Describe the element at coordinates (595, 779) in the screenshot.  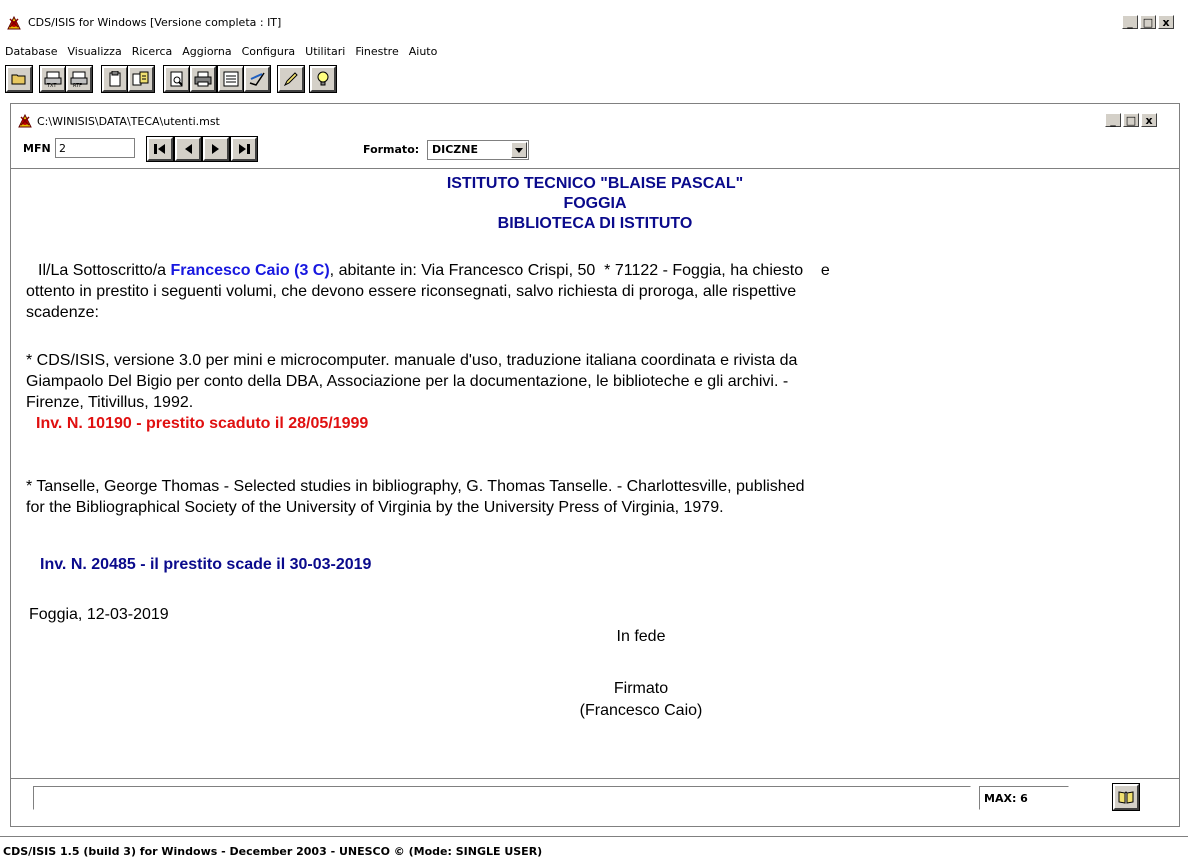
I see `status-separator` at that location.